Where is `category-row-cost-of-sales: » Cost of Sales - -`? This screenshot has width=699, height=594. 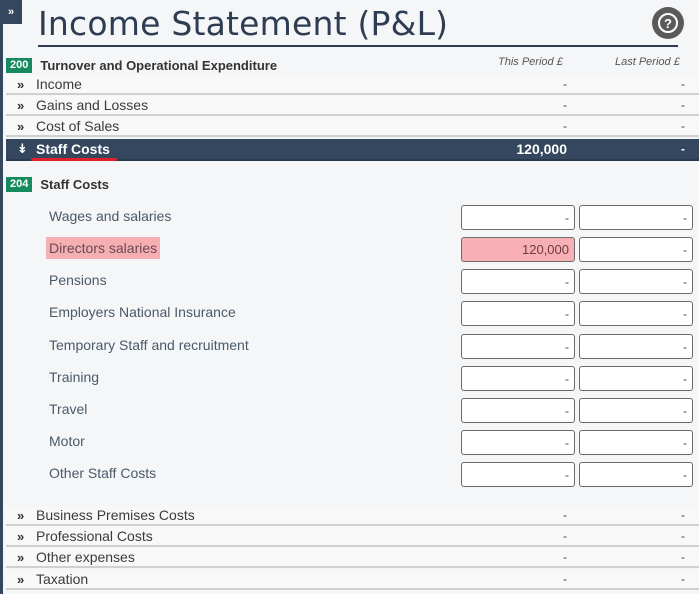
category-row-cost-of-sales: » Cost of Sales - - is located at coordinates (352, 127).